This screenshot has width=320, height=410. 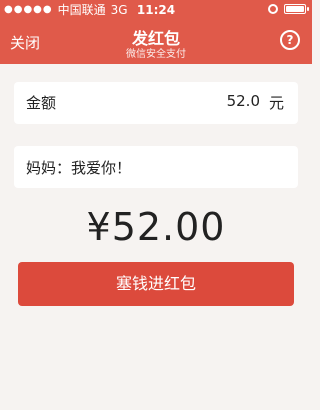 What do you see at coordinates (41, 103) in the screenshot?
I see `amount-label: 金额` at bounding box center [41, 103].